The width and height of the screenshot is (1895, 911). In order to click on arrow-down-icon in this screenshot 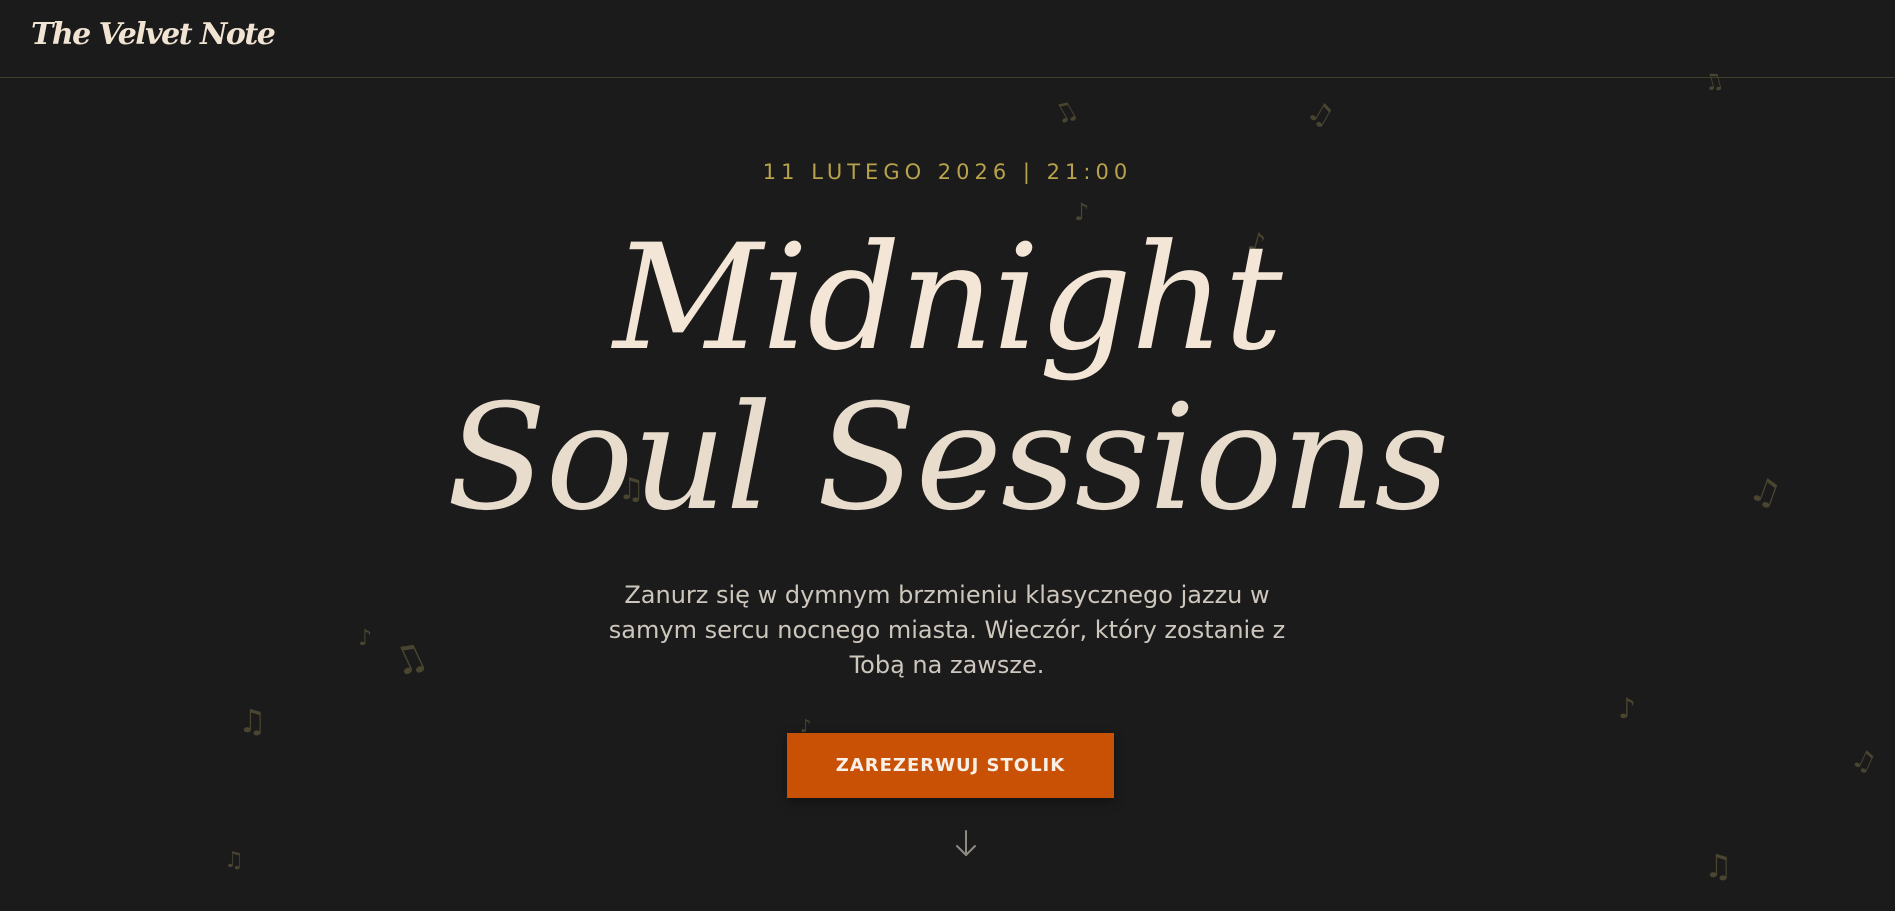, I will do `click(966, 844)`.